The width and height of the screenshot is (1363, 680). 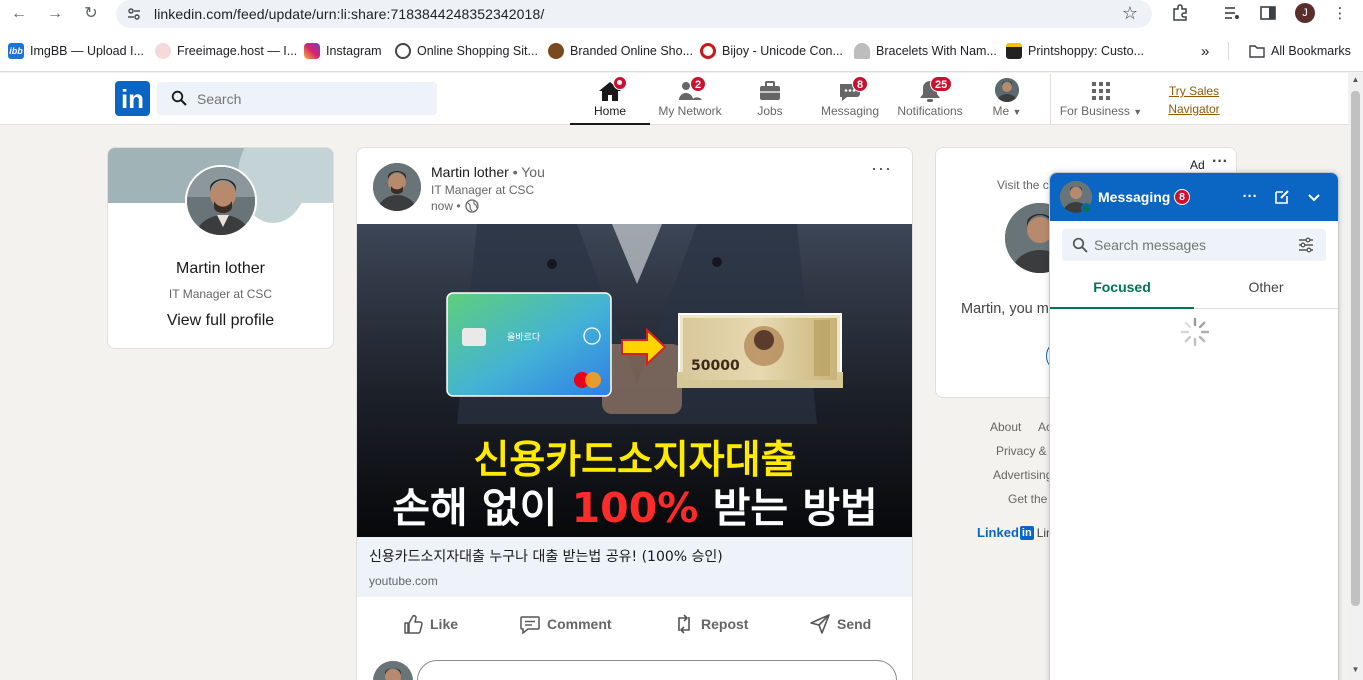 What do you see at coordinates (430, 624) in the screenshot?
I see `like-button: Like` at bounding box center [430, 624].